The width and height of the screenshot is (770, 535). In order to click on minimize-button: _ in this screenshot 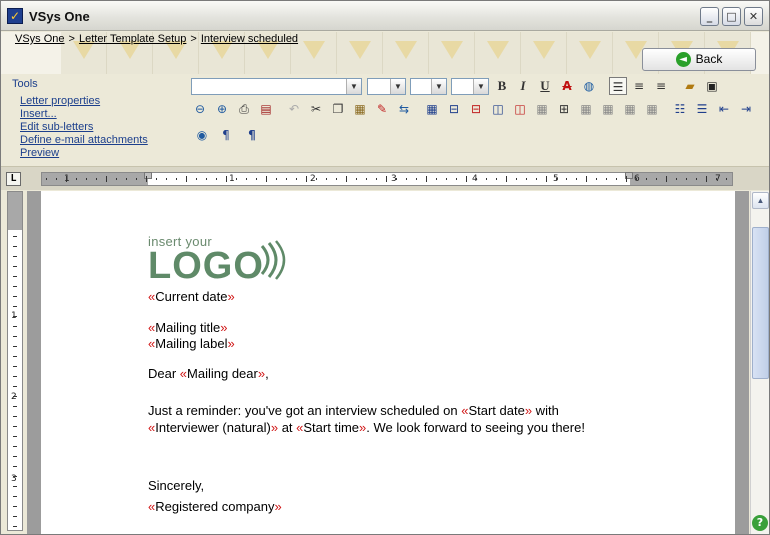, I will do `click(709, 16)`.